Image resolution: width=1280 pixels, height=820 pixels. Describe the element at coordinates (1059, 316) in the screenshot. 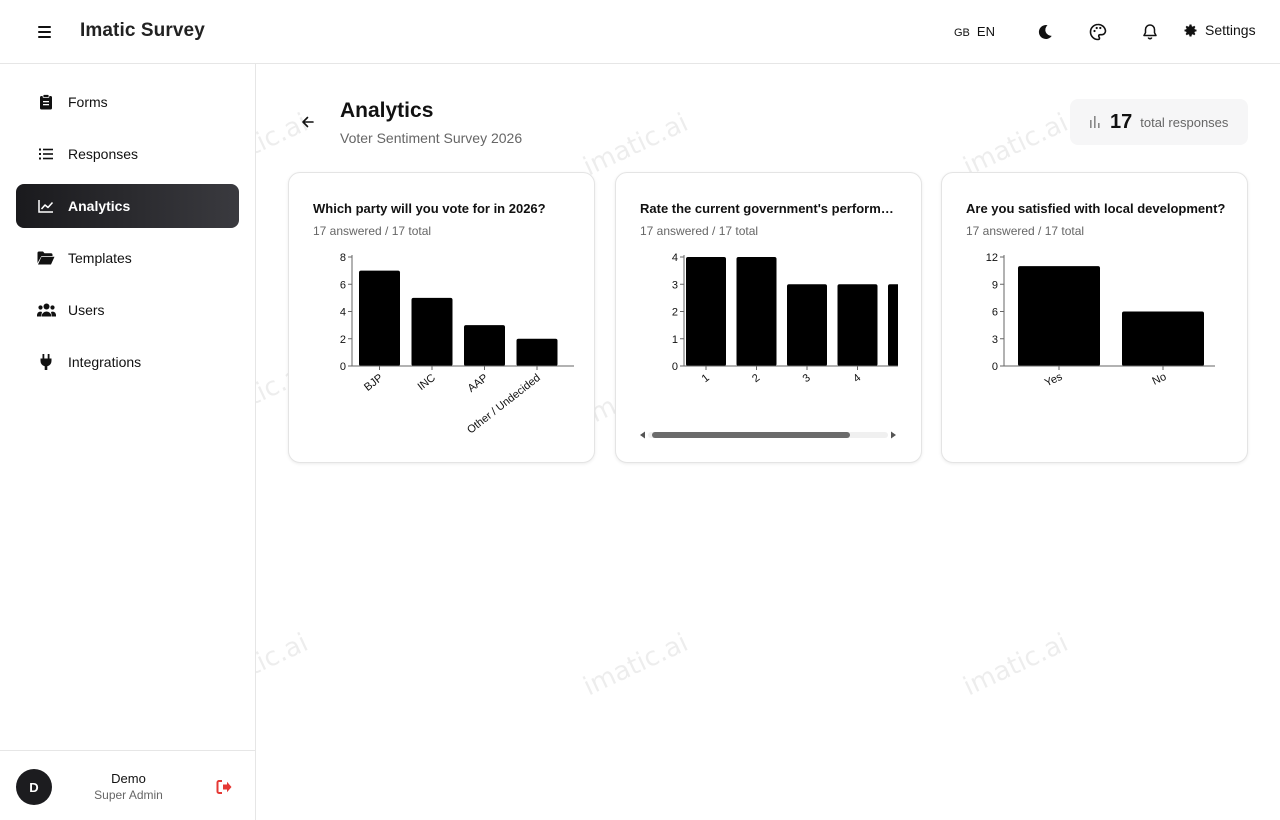

I see `bar-yes` at that location.